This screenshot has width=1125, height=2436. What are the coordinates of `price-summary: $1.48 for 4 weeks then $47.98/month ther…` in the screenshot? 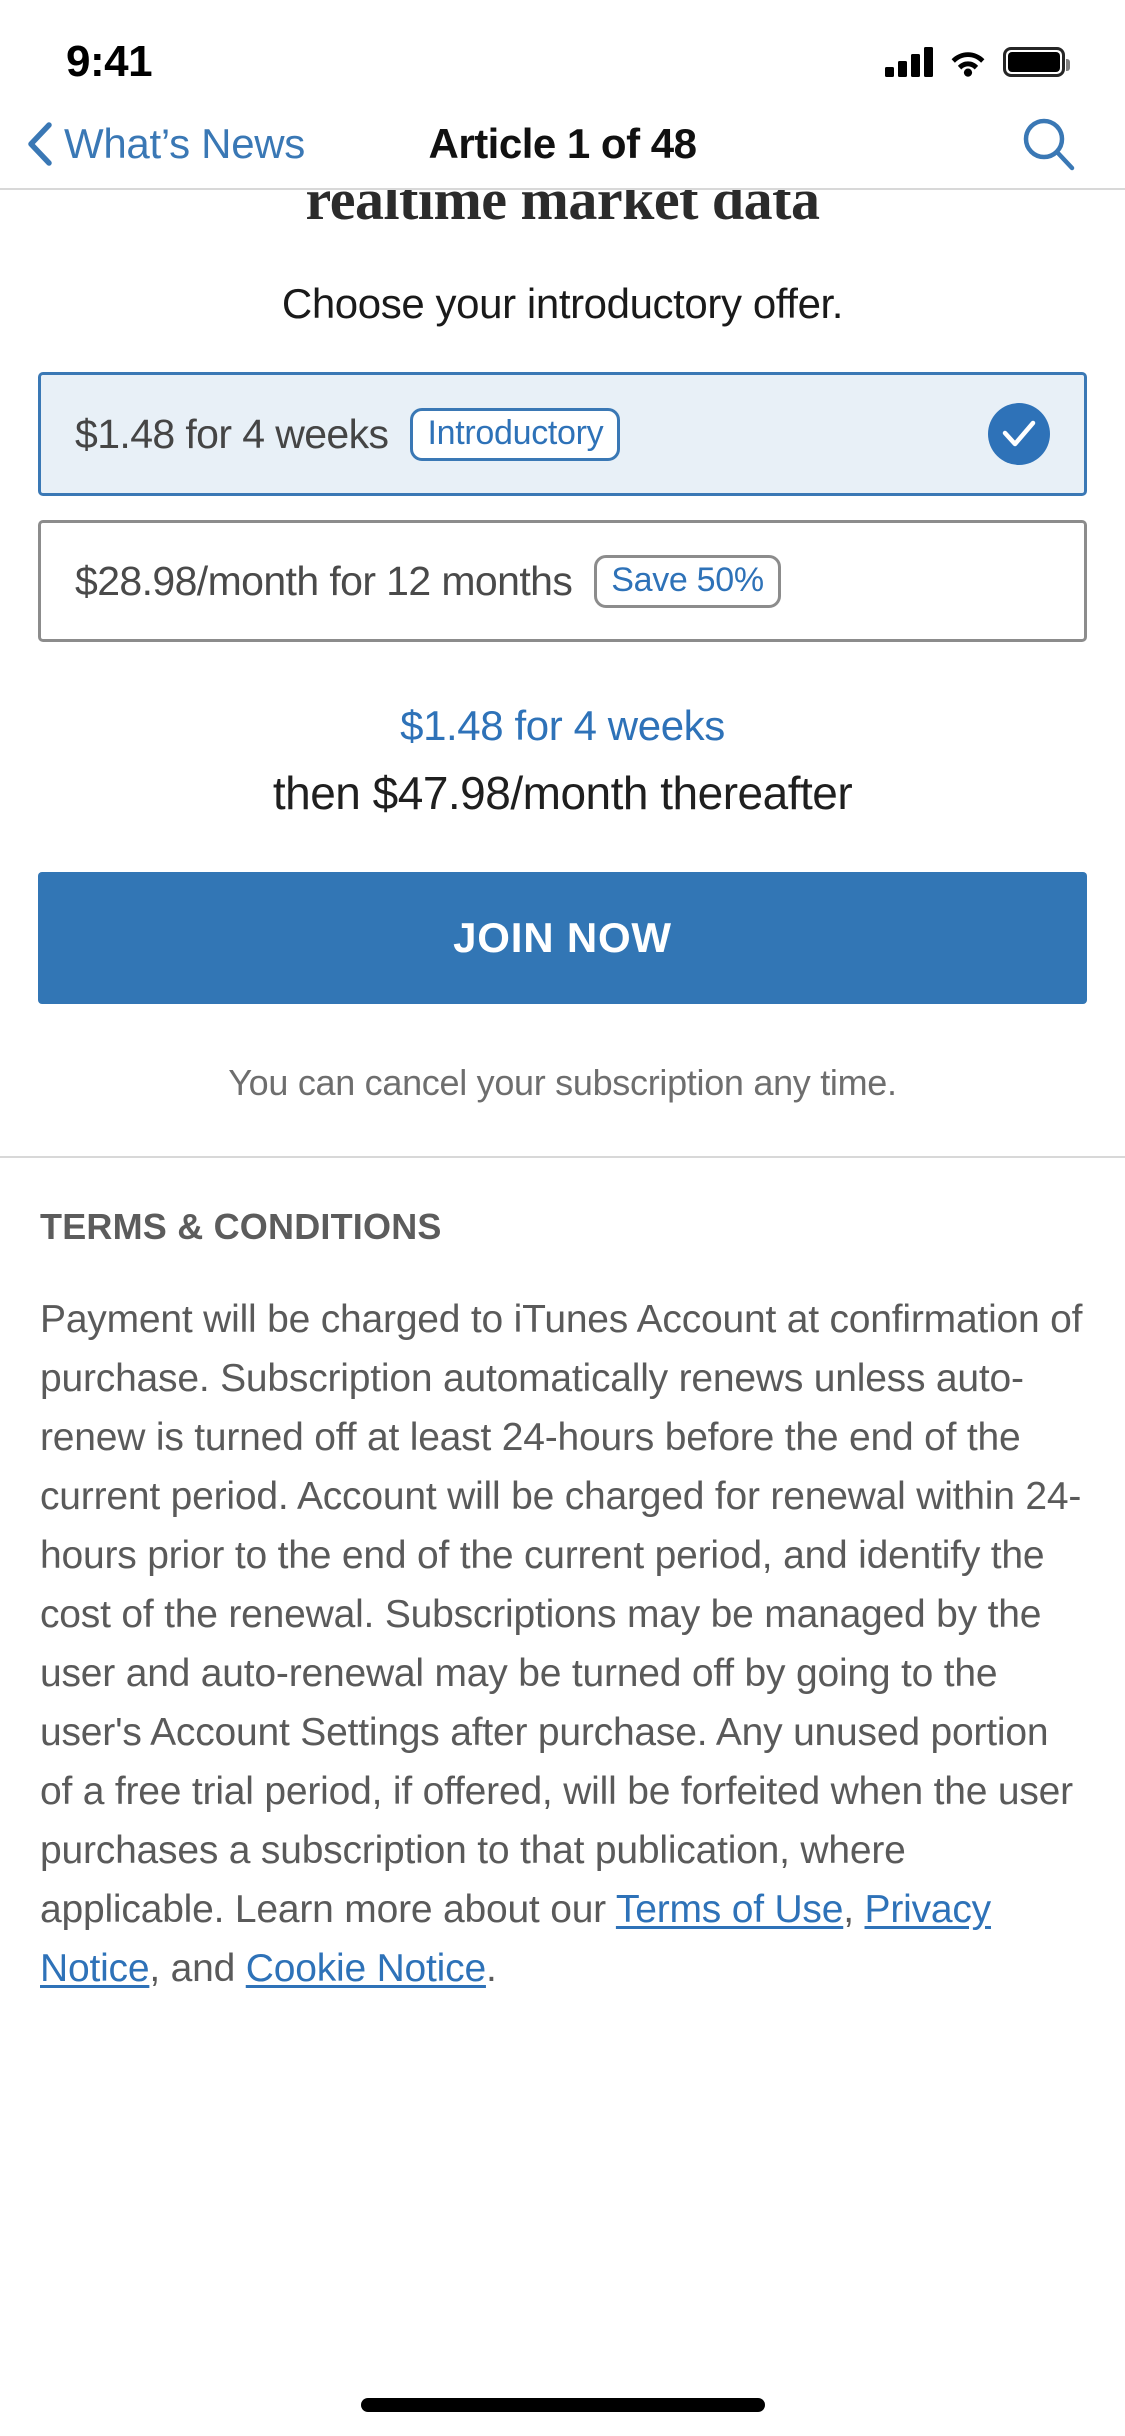 It's located at (562, 761).